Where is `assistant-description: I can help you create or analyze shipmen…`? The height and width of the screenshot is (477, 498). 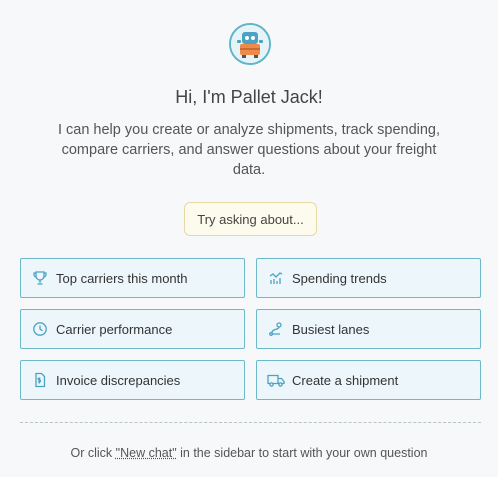 assistant-description: I can help you create or analyze shipmen… is located at coordinates (249, 150).